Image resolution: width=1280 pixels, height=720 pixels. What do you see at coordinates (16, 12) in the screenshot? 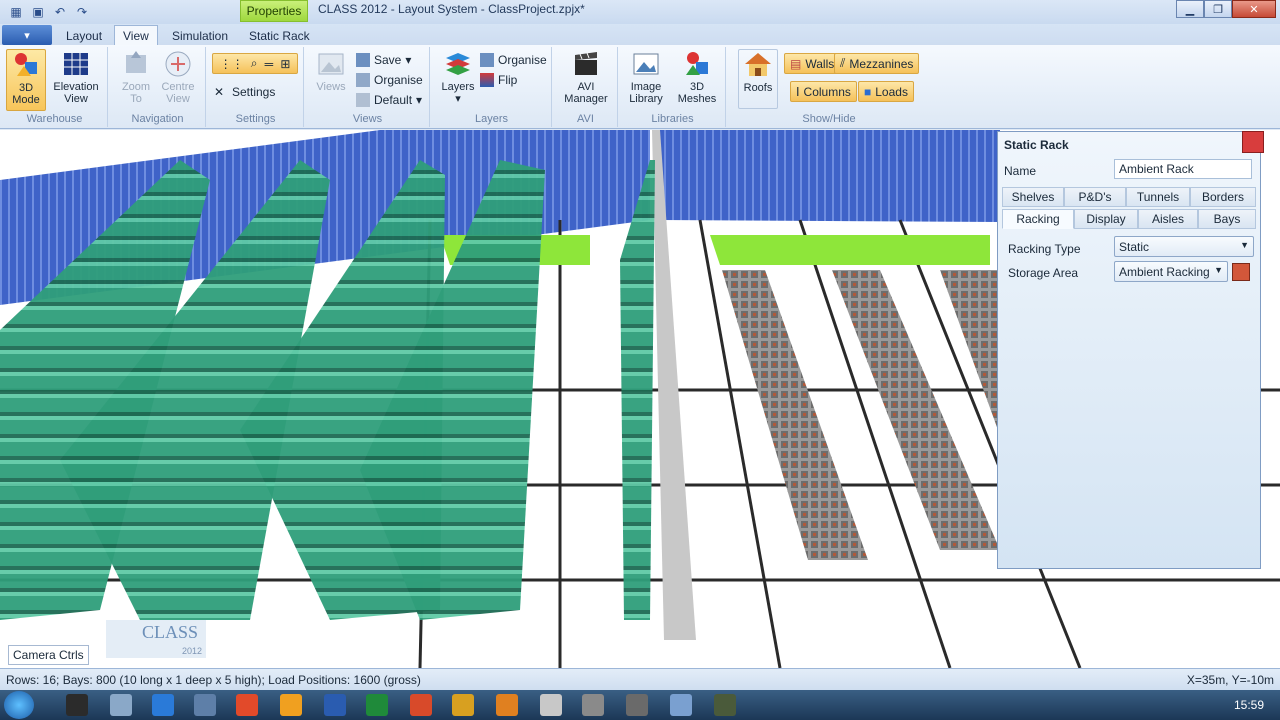
I see `app-menu-icon: ▦` at bounding box center [16, 12].